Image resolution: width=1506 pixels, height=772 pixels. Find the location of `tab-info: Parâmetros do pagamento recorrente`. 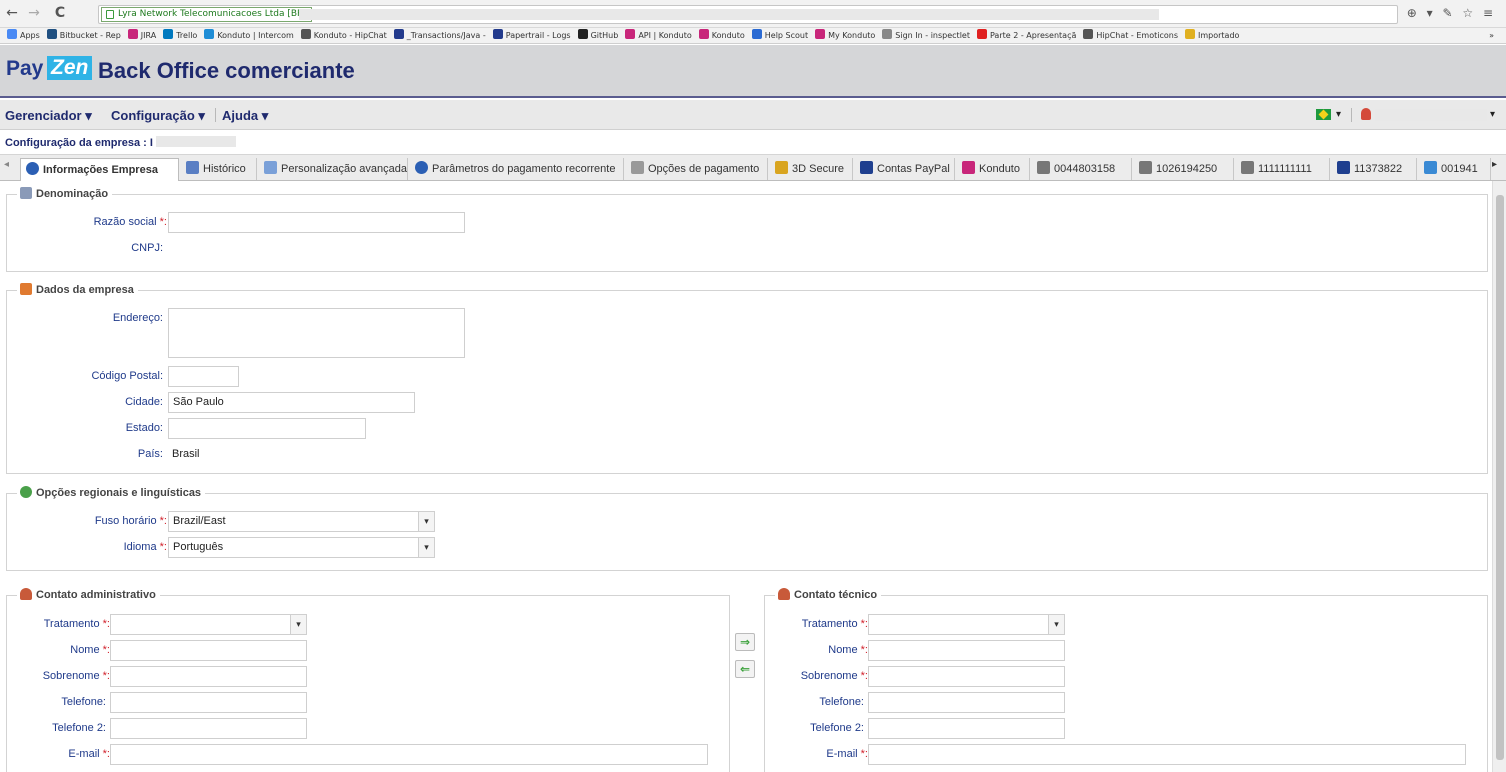

tab-info: Parâmetros do pagamento recorrente is located at coordinates (517, 169).